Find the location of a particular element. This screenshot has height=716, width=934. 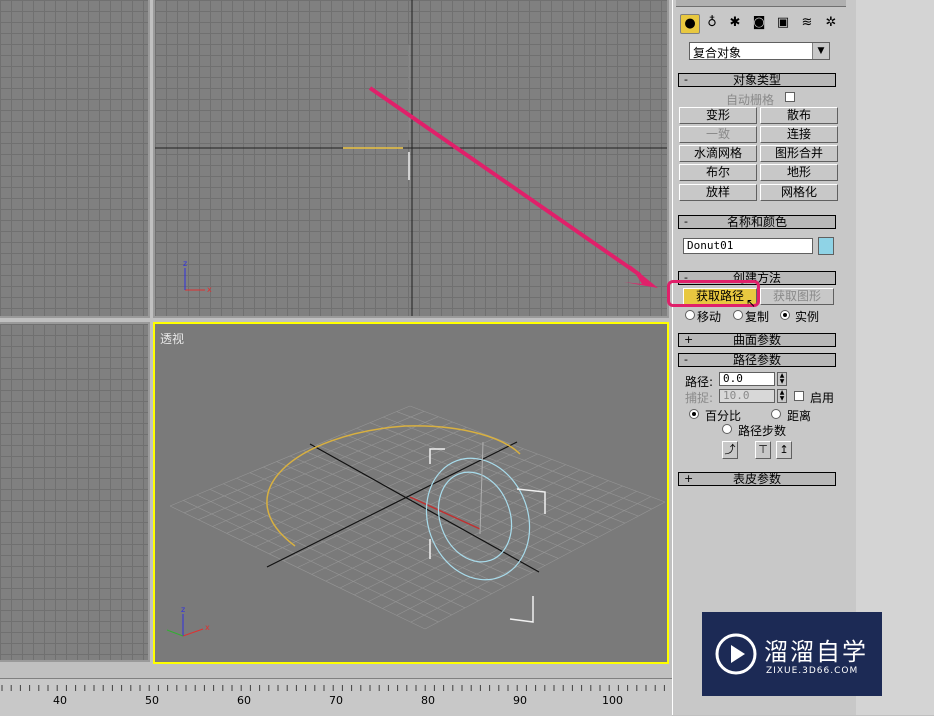

object-color-swatch is located at coordinates (826, 246).